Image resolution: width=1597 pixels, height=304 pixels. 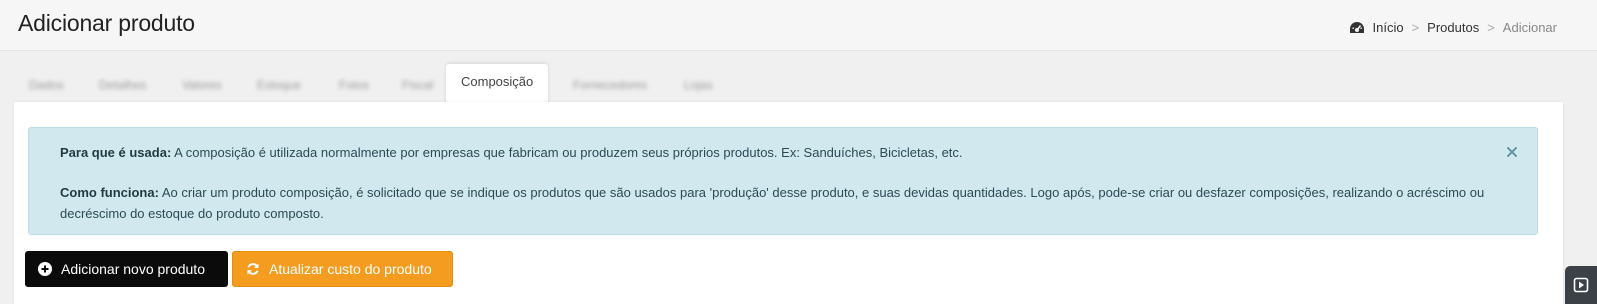 I want to click on update-cost-button: Atualizar custo do produto, so click(x=342, y=269).